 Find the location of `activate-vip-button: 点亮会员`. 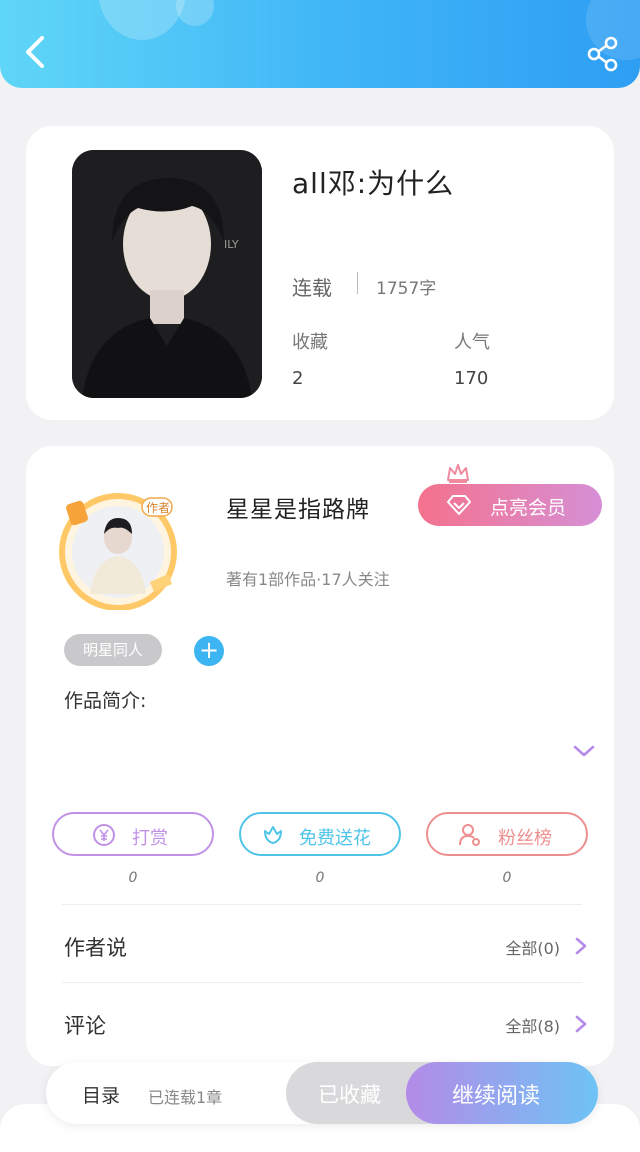

activate-vip-button: 点亮会员 is located at coordinates (510, 505).